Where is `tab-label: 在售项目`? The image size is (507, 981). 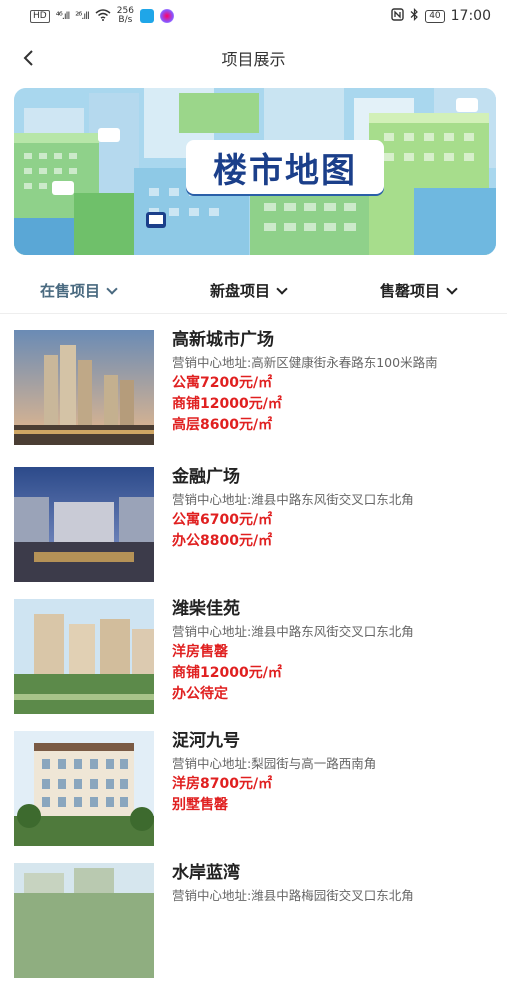
tab-label: 在售项目 is located at coordinates (70, 291).